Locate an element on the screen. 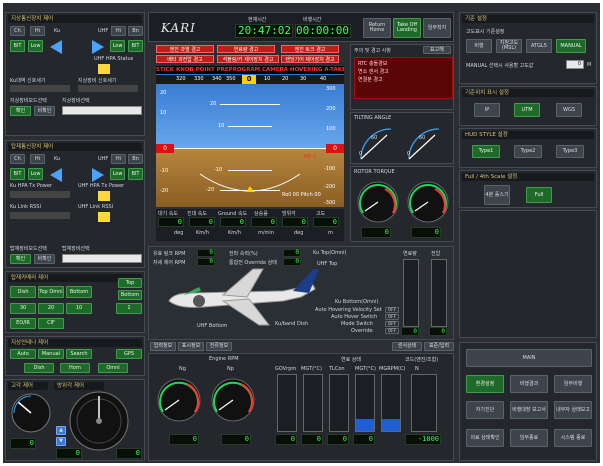 This screenshot has height=466, width=603. bottom-button: Bottom is located at coordinates (79, 292).